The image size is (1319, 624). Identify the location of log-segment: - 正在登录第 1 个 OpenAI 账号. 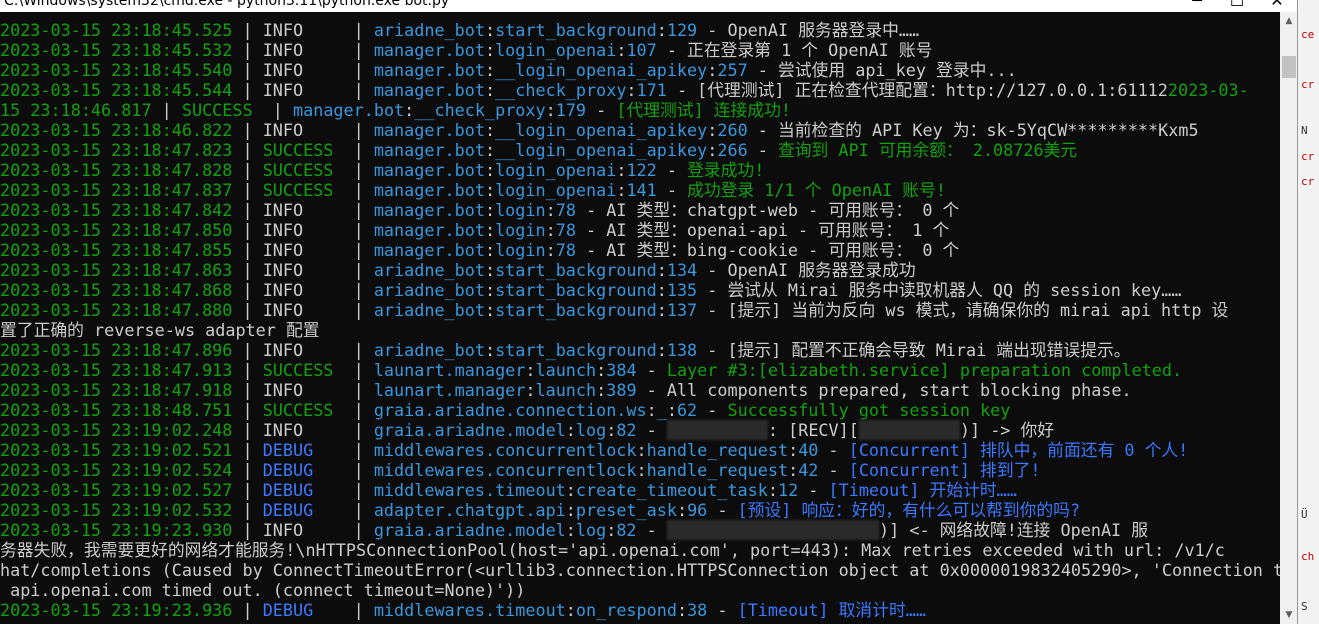
(794, 50).